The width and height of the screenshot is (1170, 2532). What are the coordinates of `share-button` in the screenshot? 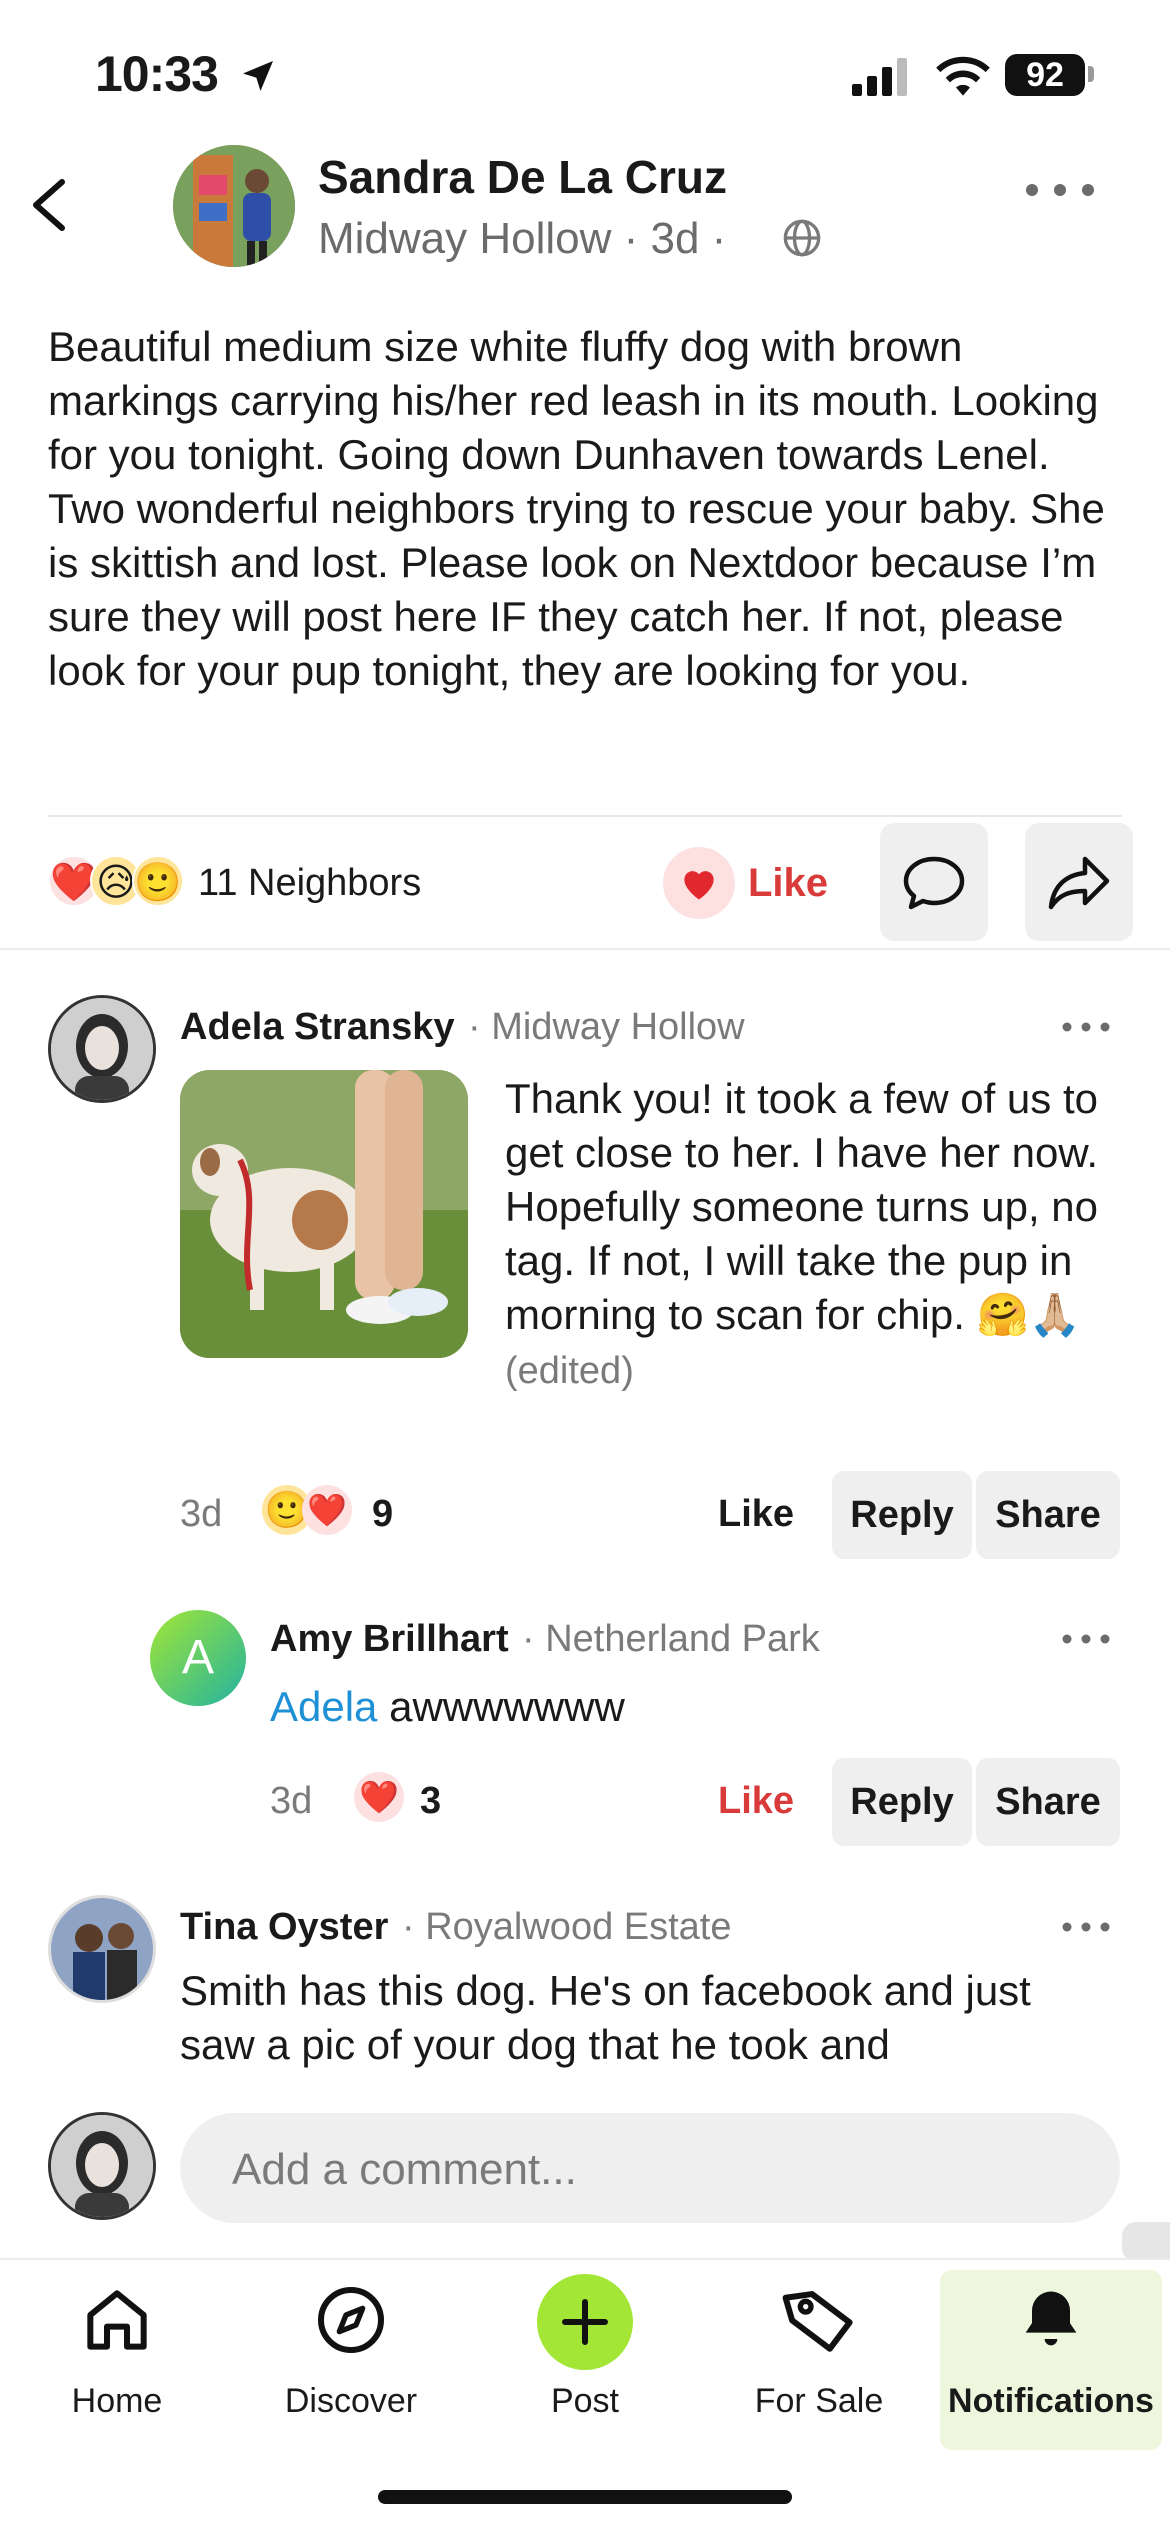 It's located at (1079, 882).